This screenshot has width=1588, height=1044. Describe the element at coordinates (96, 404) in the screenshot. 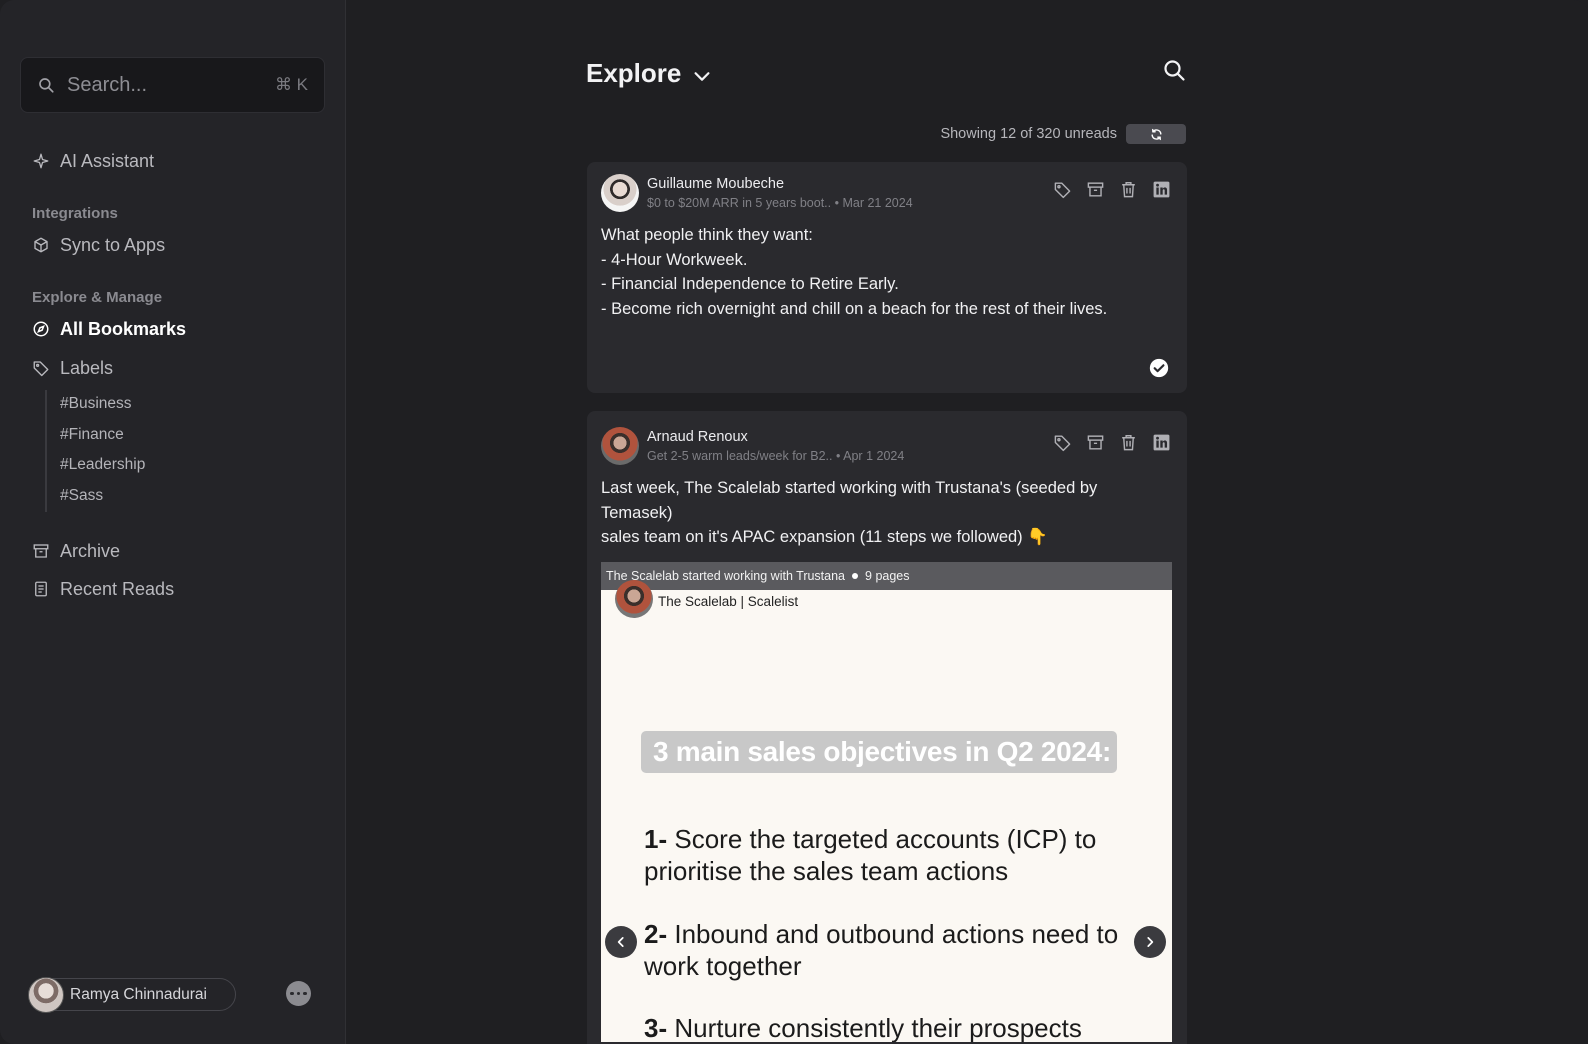

I see `label-item-business: #Business` at that location.